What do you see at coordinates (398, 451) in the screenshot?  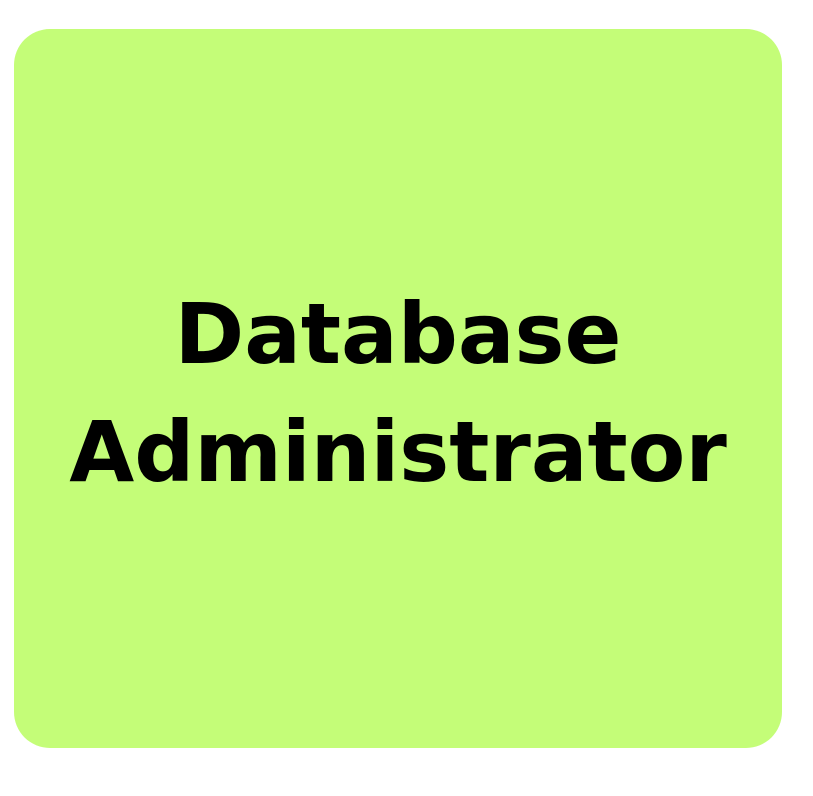 I see `card-title-line-2: Administrator` at bounding box center [398, 451].